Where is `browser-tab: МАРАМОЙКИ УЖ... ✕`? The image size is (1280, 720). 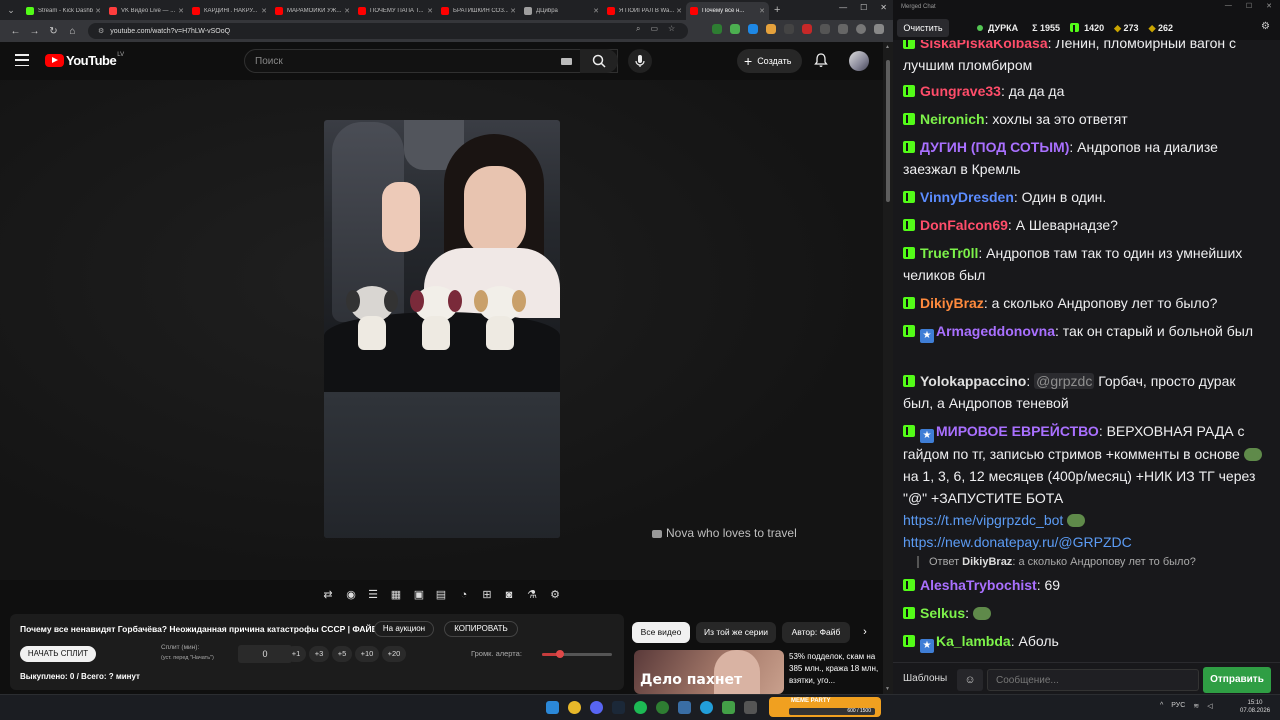 browser-tab: МАРАМОЙКИ УЖ... ✕ is located at coordinates (312, 11).